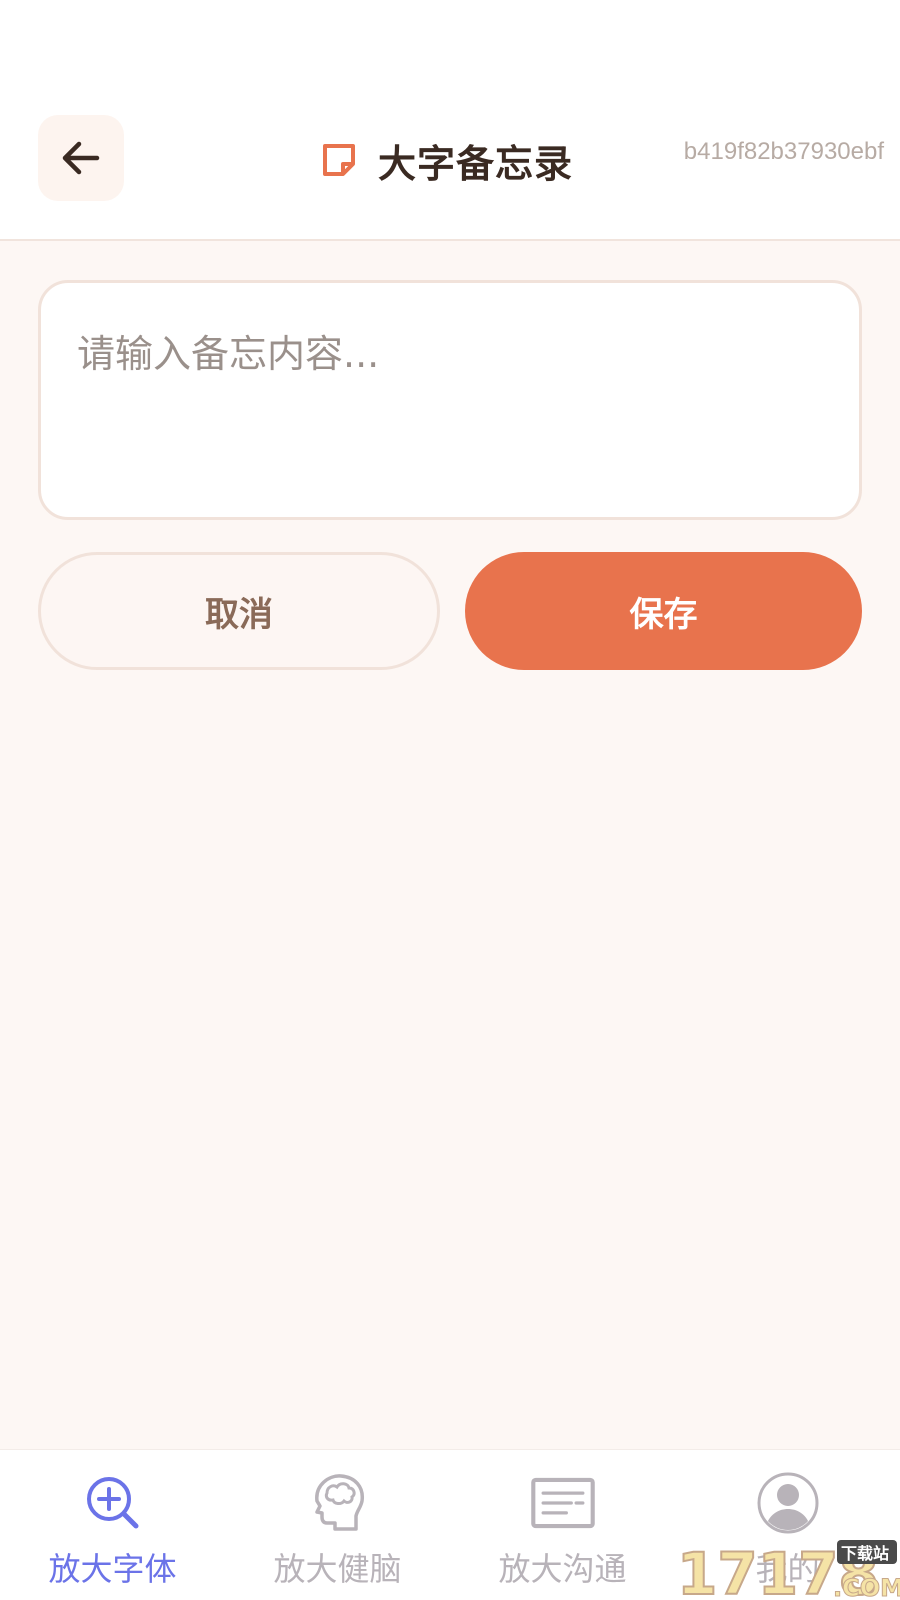 The width and height of the screenshot is (900, 1600). Describe the element at coordinates (112, 1503) in the screenshot. I see `zoom-in-icon` at that location.